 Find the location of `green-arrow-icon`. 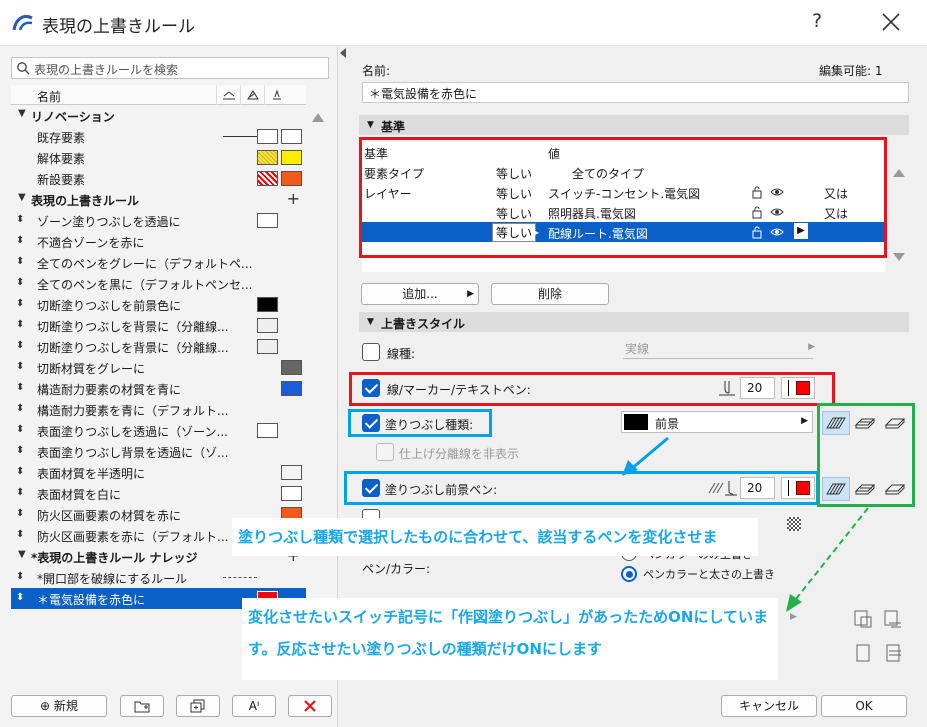

green-arrow-icon is located at coordinates (794, 603).